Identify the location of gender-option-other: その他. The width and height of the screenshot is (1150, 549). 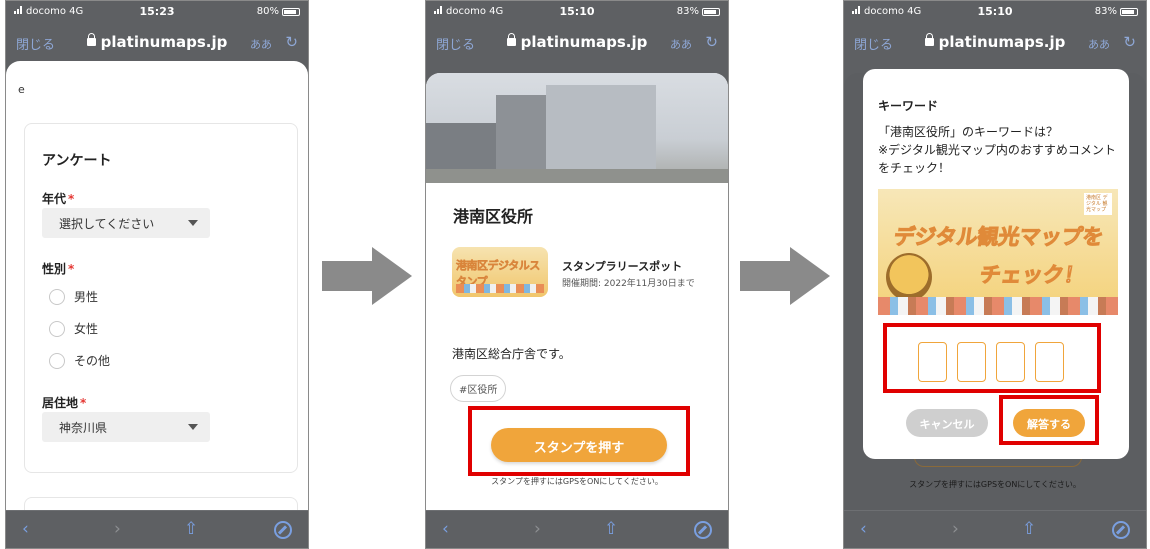
(79, 360).